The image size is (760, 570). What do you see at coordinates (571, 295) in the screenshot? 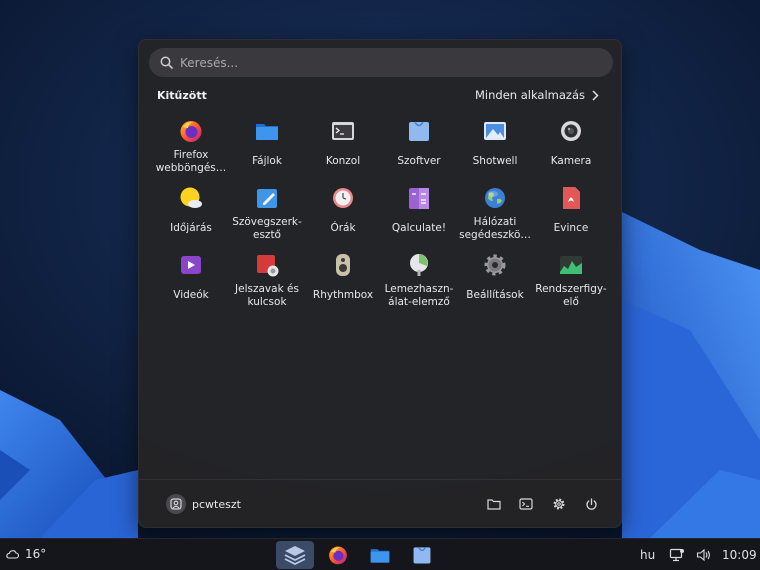
I see `app-label: Rendszerfigy- elő` at bounding box center [571, 295].